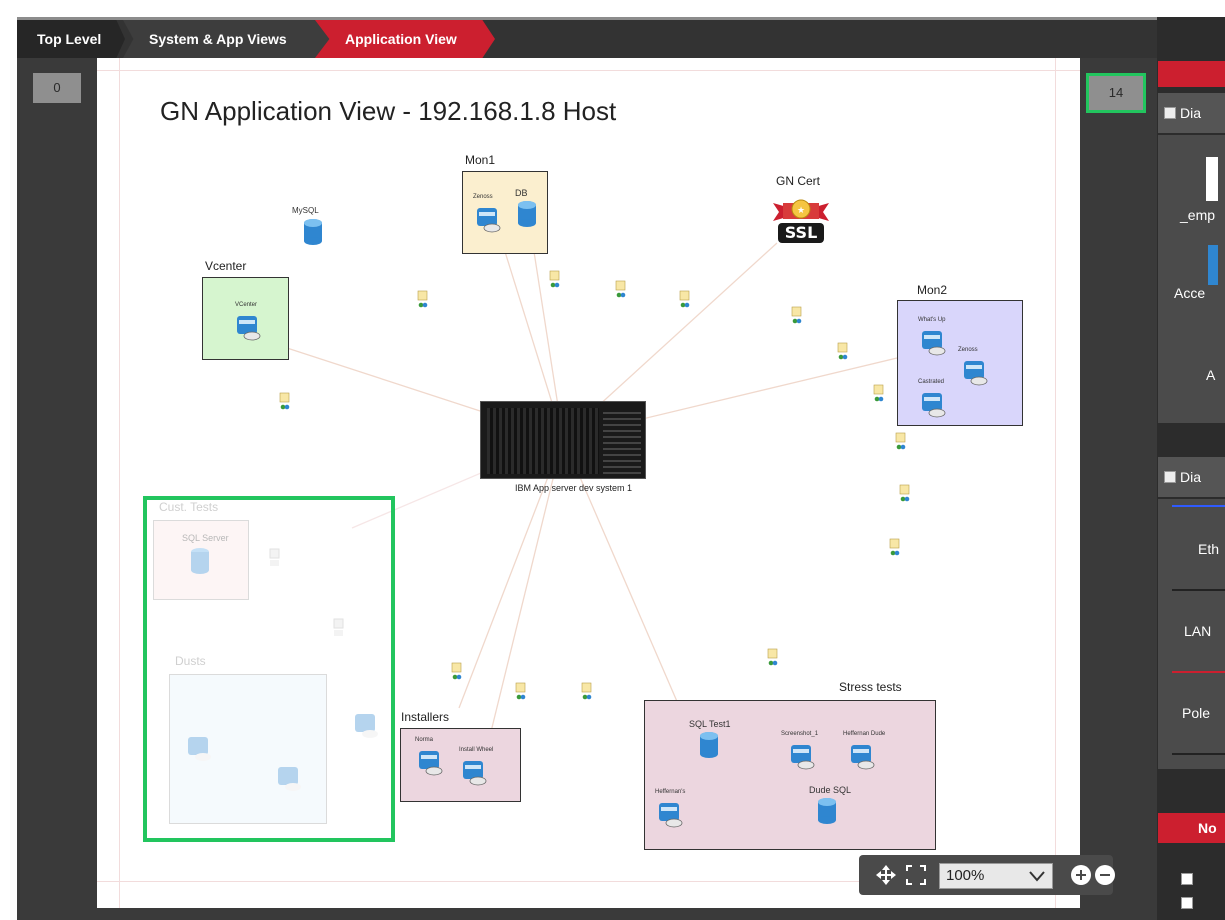 The image size is (1225, 920). I want to click on mon2-castrated-server-icon, so click(933, 405).